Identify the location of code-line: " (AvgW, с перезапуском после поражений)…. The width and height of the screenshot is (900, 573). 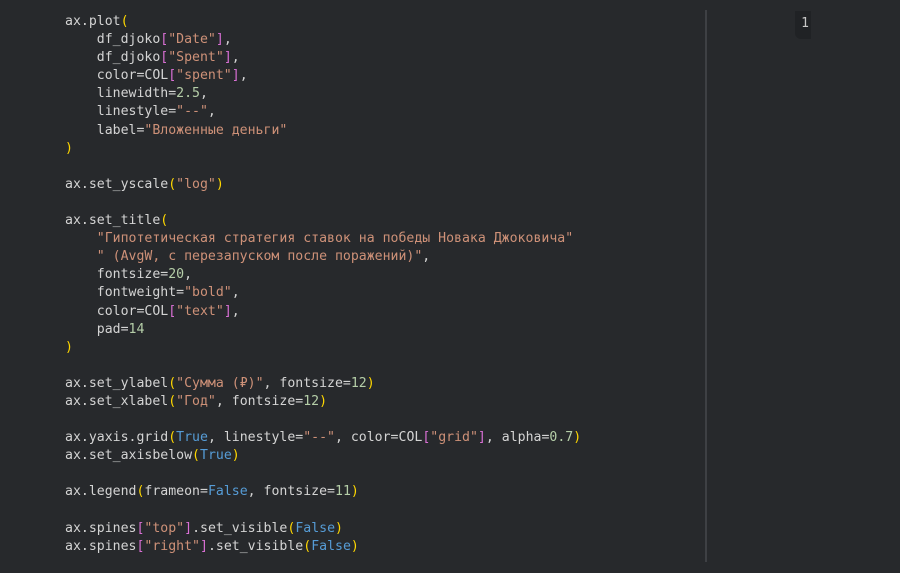
(323, 257).